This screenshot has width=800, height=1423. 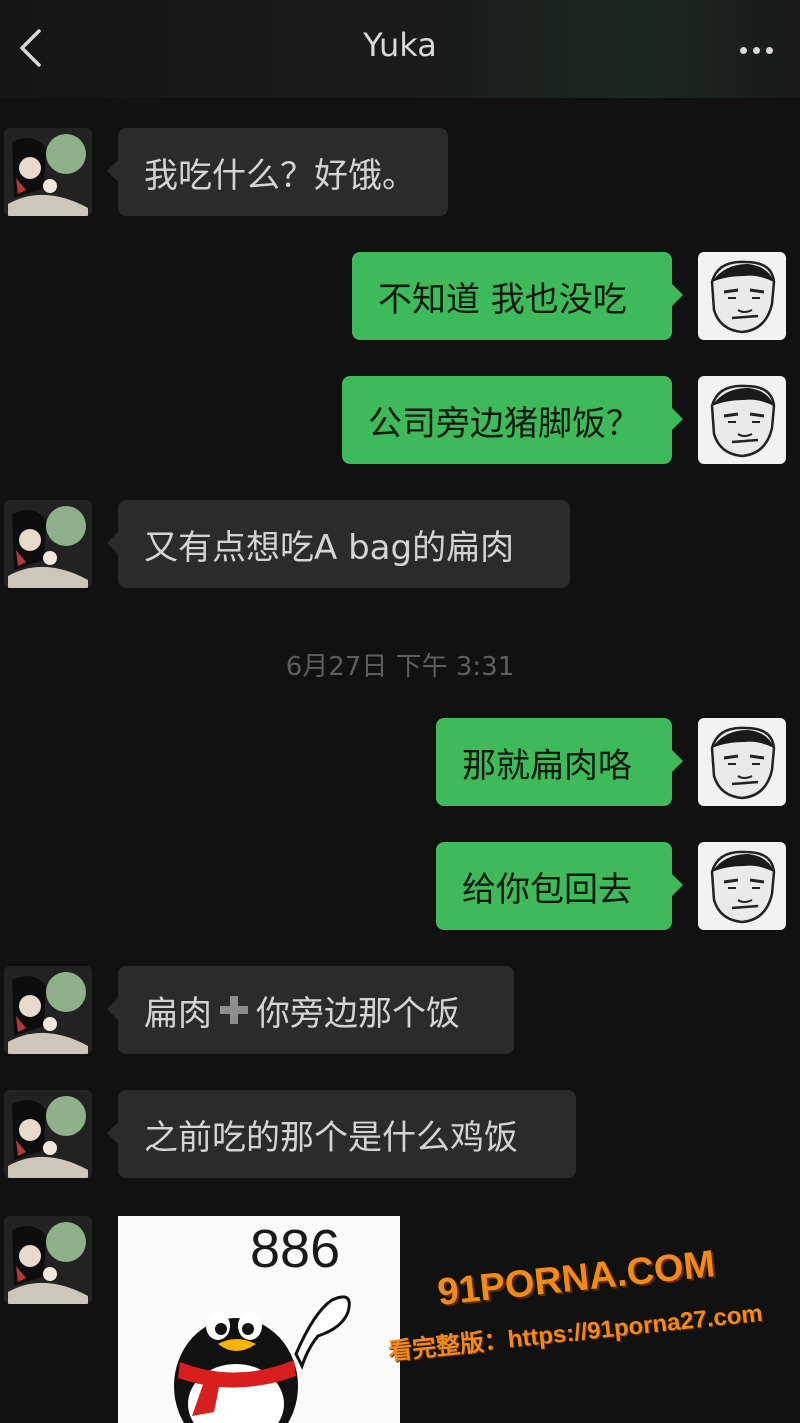 I want to click on penguin-icon, so click(x=262, y=1359).